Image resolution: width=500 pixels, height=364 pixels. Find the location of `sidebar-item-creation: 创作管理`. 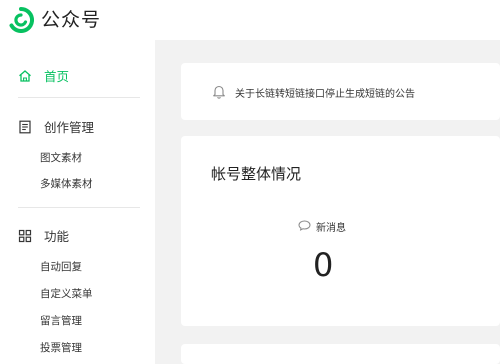

sidebar-item-creation: 创作管理 is located at coordinates (56, 126).